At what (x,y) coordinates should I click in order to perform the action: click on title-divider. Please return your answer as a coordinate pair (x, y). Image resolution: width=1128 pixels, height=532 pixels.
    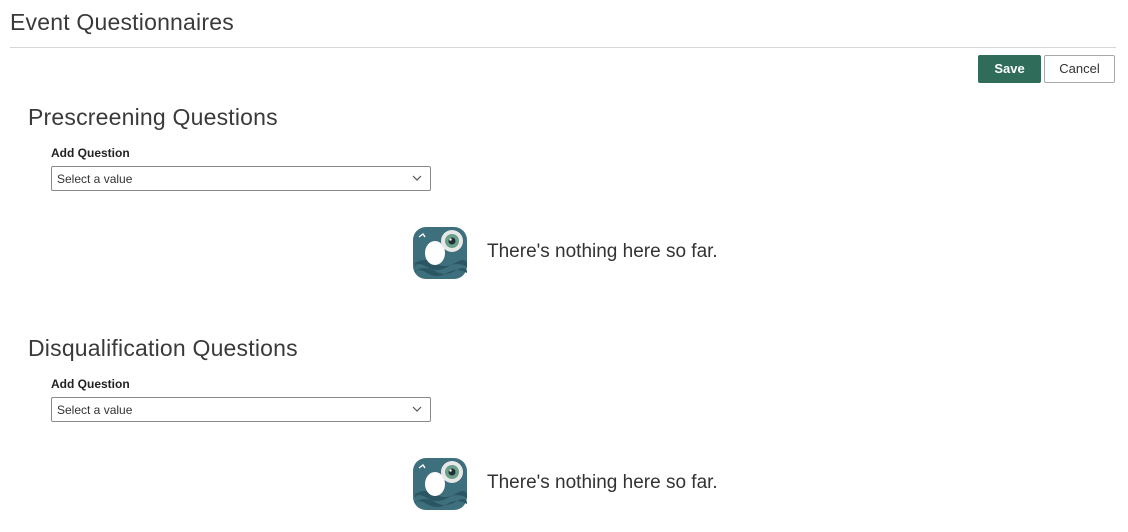
    Looking at the image, I should click on (563, 47).